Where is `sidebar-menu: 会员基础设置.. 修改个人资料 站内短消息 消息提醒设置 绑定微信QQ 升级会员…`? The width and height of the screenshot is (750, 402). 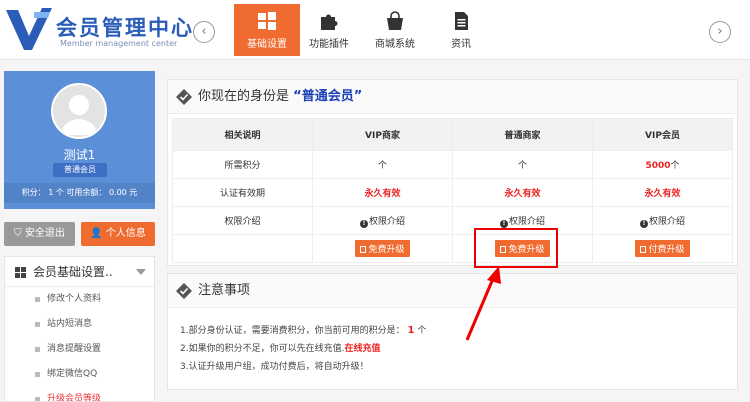
sidebar-menu: 会员基础设置.. 修改个人资料 站内短消息 消息提醒设置 绑定微信QQ 升级会员… is located at coordinates (79, 329).